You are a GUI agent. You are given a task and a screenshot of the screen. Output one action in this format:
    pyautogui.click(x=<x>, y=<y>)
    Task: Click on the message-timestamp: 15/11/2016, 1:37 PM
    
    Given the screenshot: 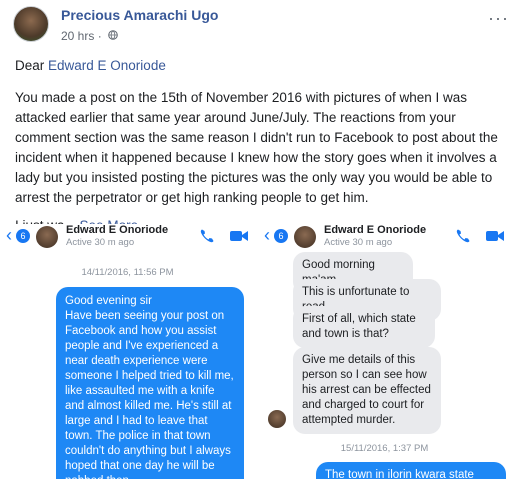 What is the action you would take?
    pyautogui.click(x=384, y=448)
    